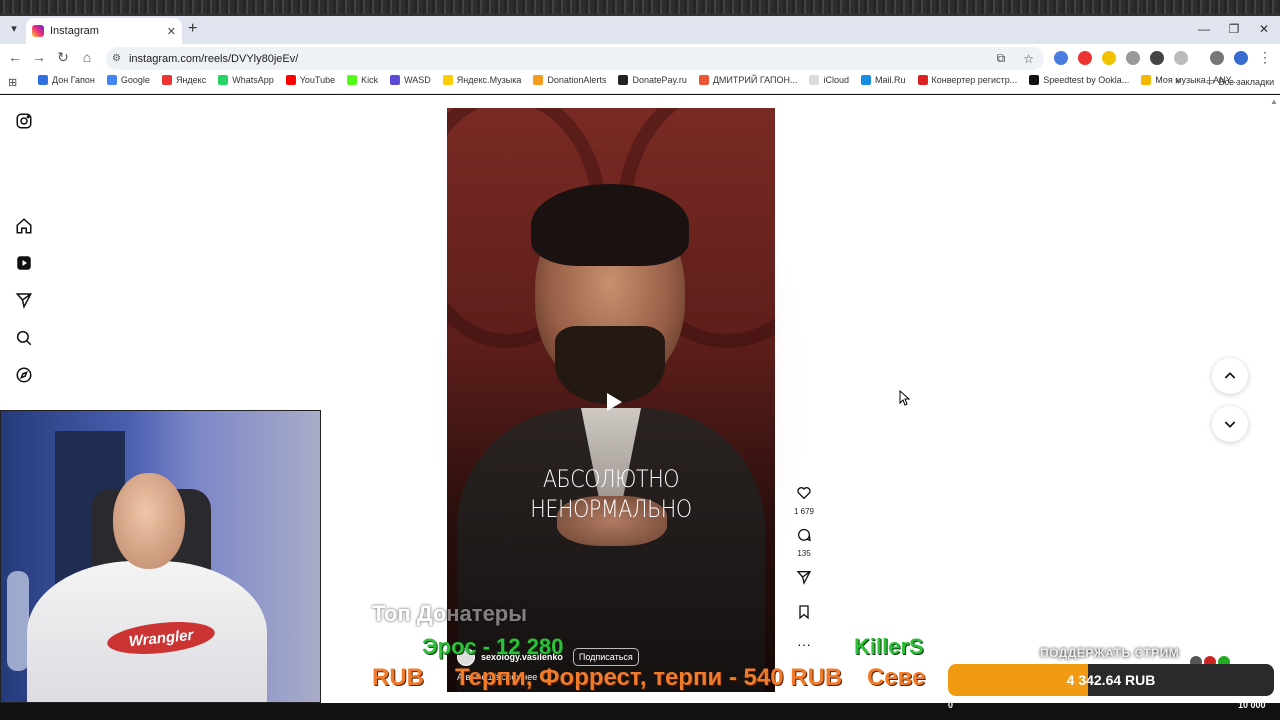 The image size is (1280, 720). Describe the element at coordinates (836, 80) in the screenshot. I see `bookmark-label: iCloud` at that location.